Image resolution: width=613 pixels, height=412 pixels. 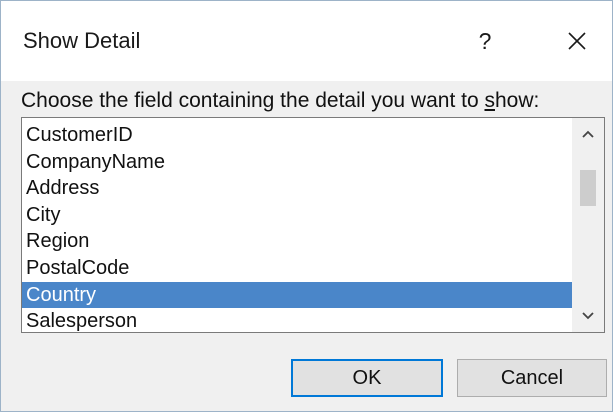 I want to click on scroll-thumb, so click(x=588, y=187).